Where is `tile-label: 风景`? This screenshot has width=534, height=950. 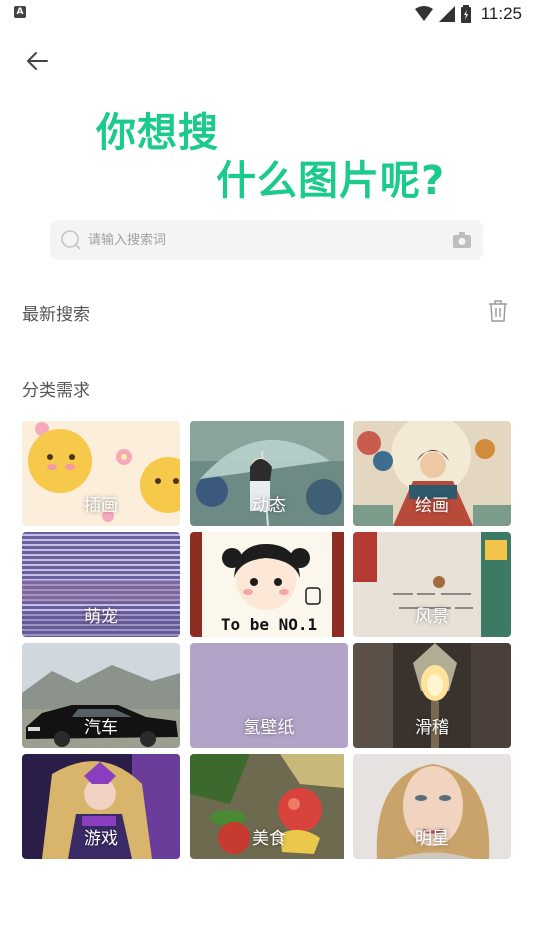
tile-label: 风景 is located at coordinates (432, 617).